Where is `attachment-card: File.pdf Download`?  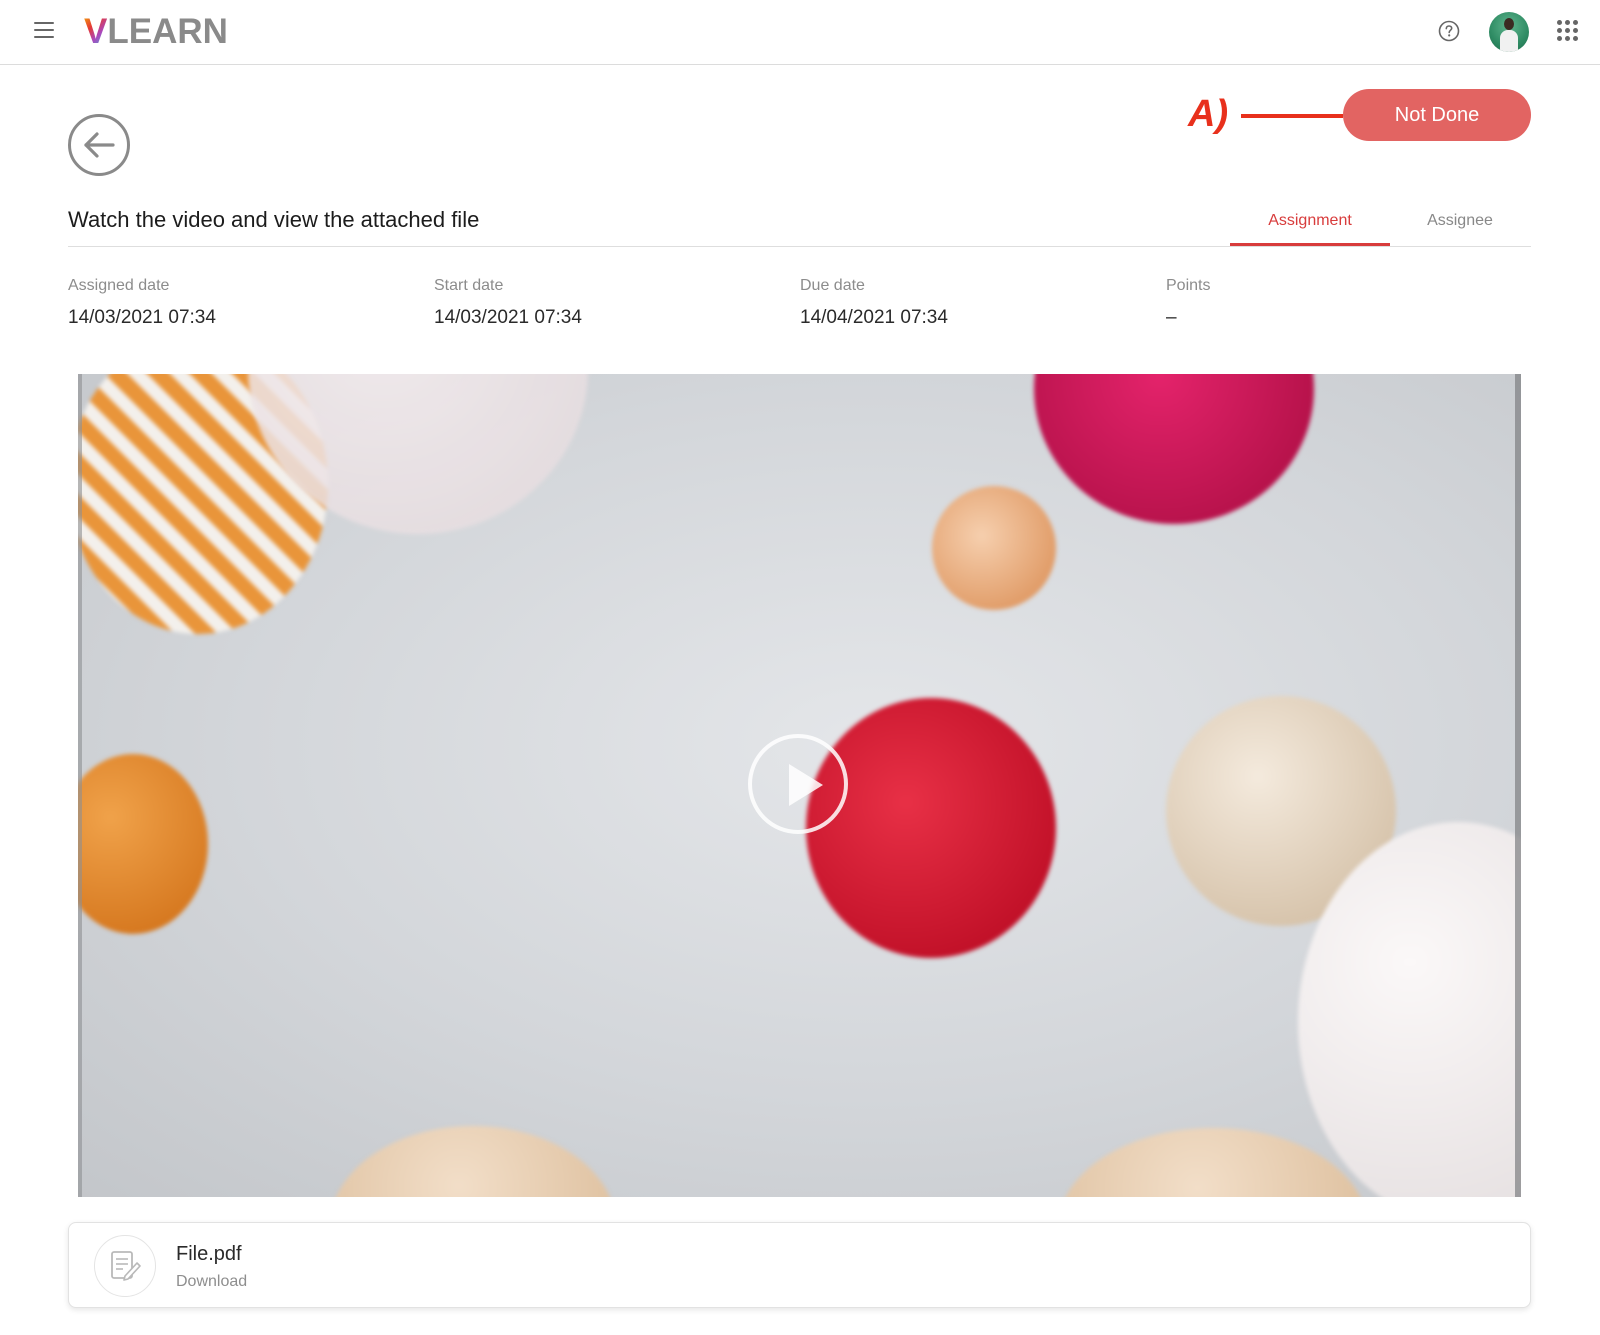 attachment-card: File.pdf Download is located at coordinates (799, 1265).